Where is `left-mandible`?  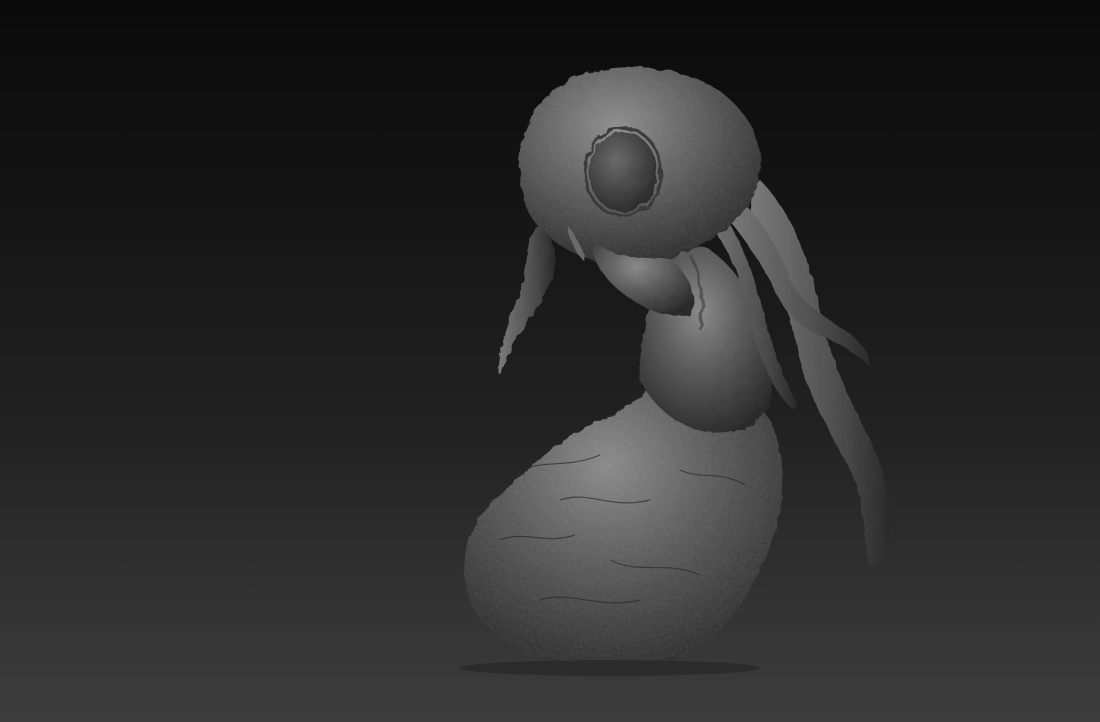
left-mandible is located at coordinates (526, 299).